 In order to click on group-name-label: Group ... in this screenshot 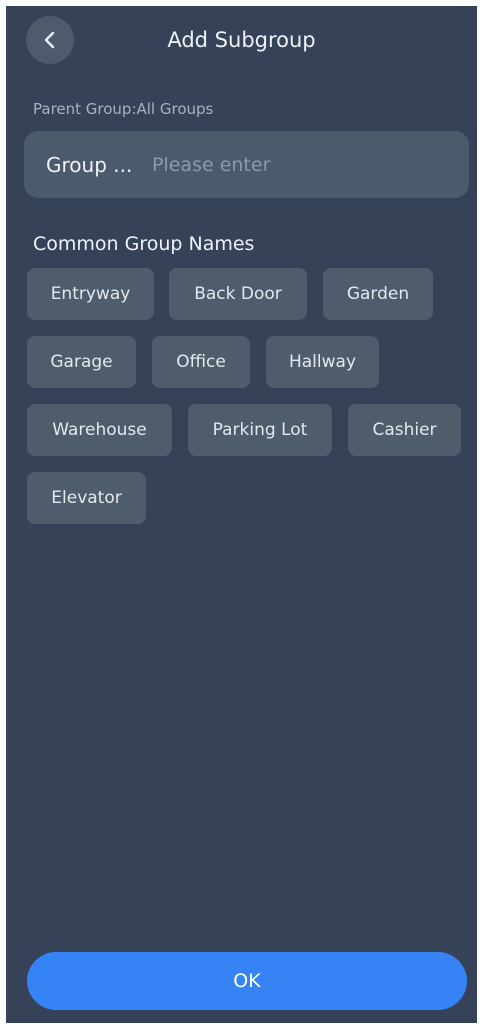, I will do `click(89, 165)`.